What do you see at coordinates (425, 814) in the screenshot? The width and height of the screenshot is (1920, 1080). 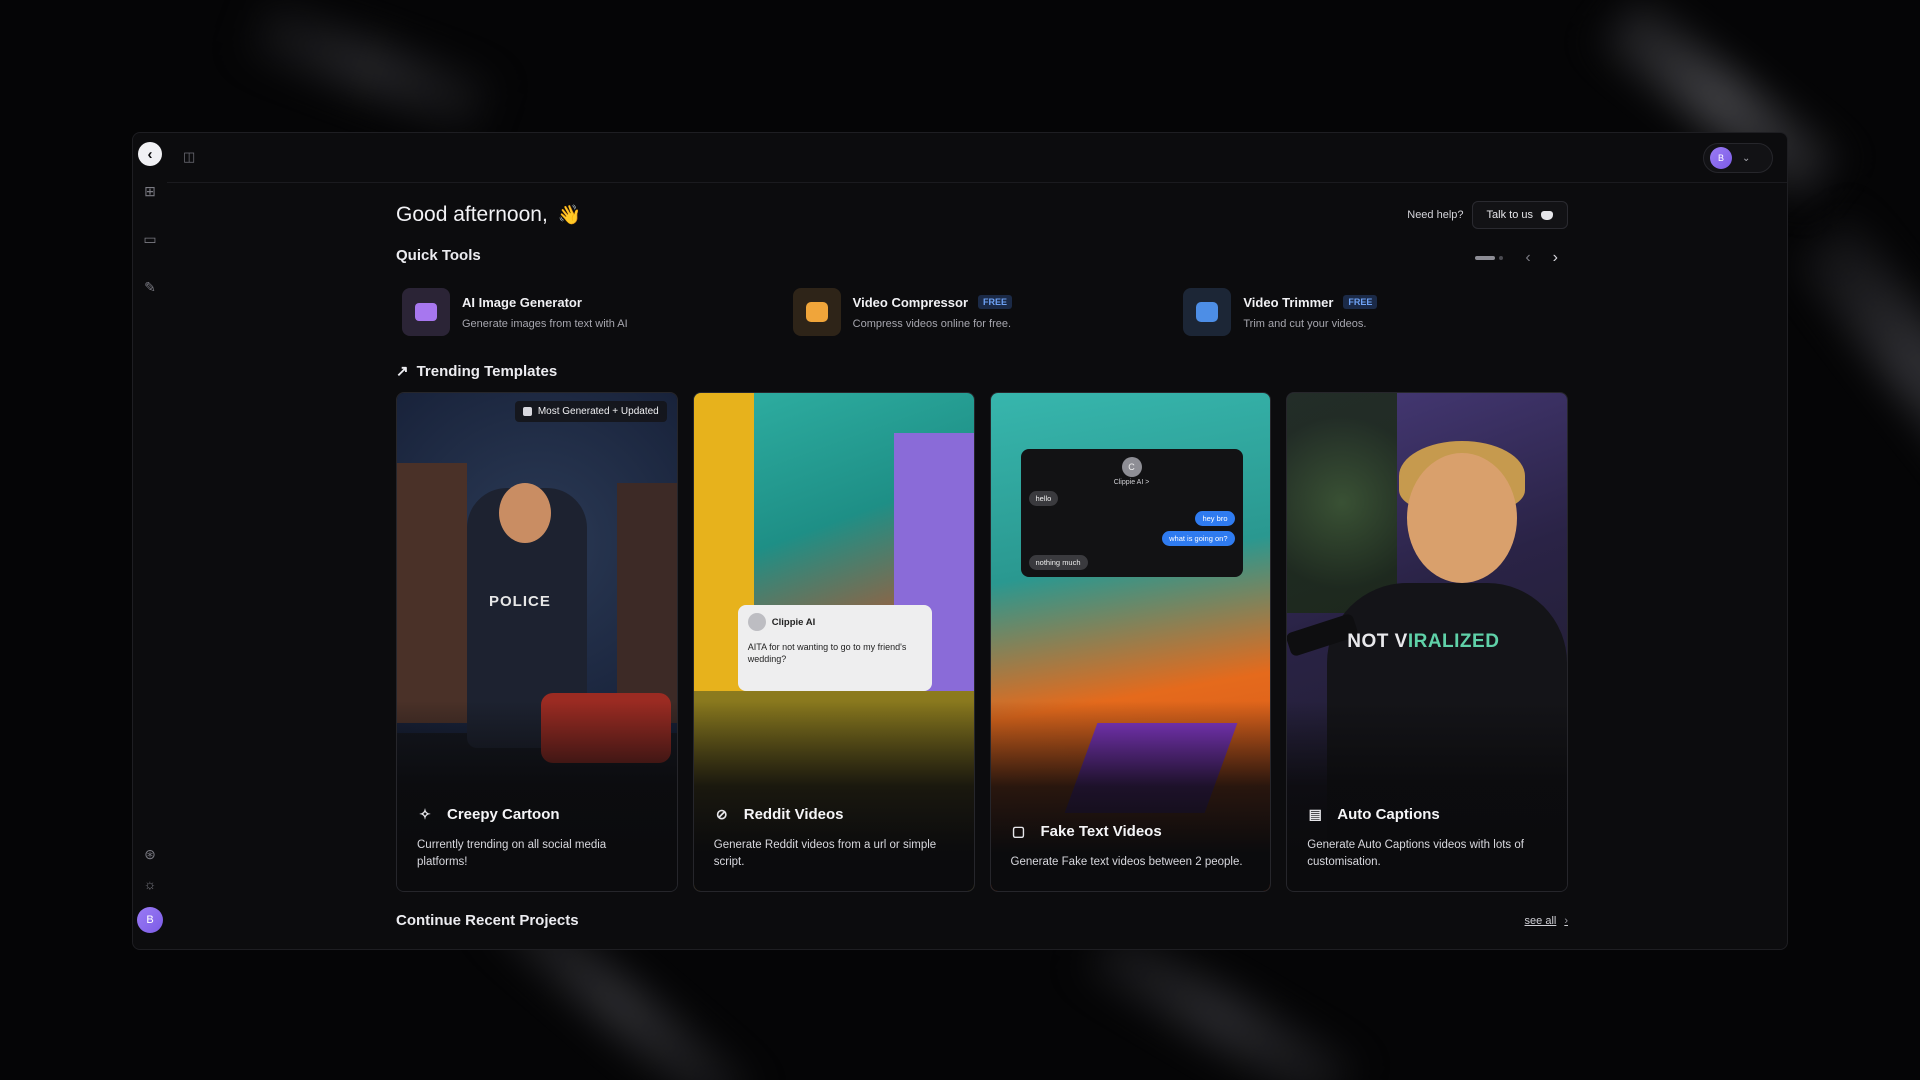 I see `sparkles-icon: ✧` at bounding box center [425, 814].